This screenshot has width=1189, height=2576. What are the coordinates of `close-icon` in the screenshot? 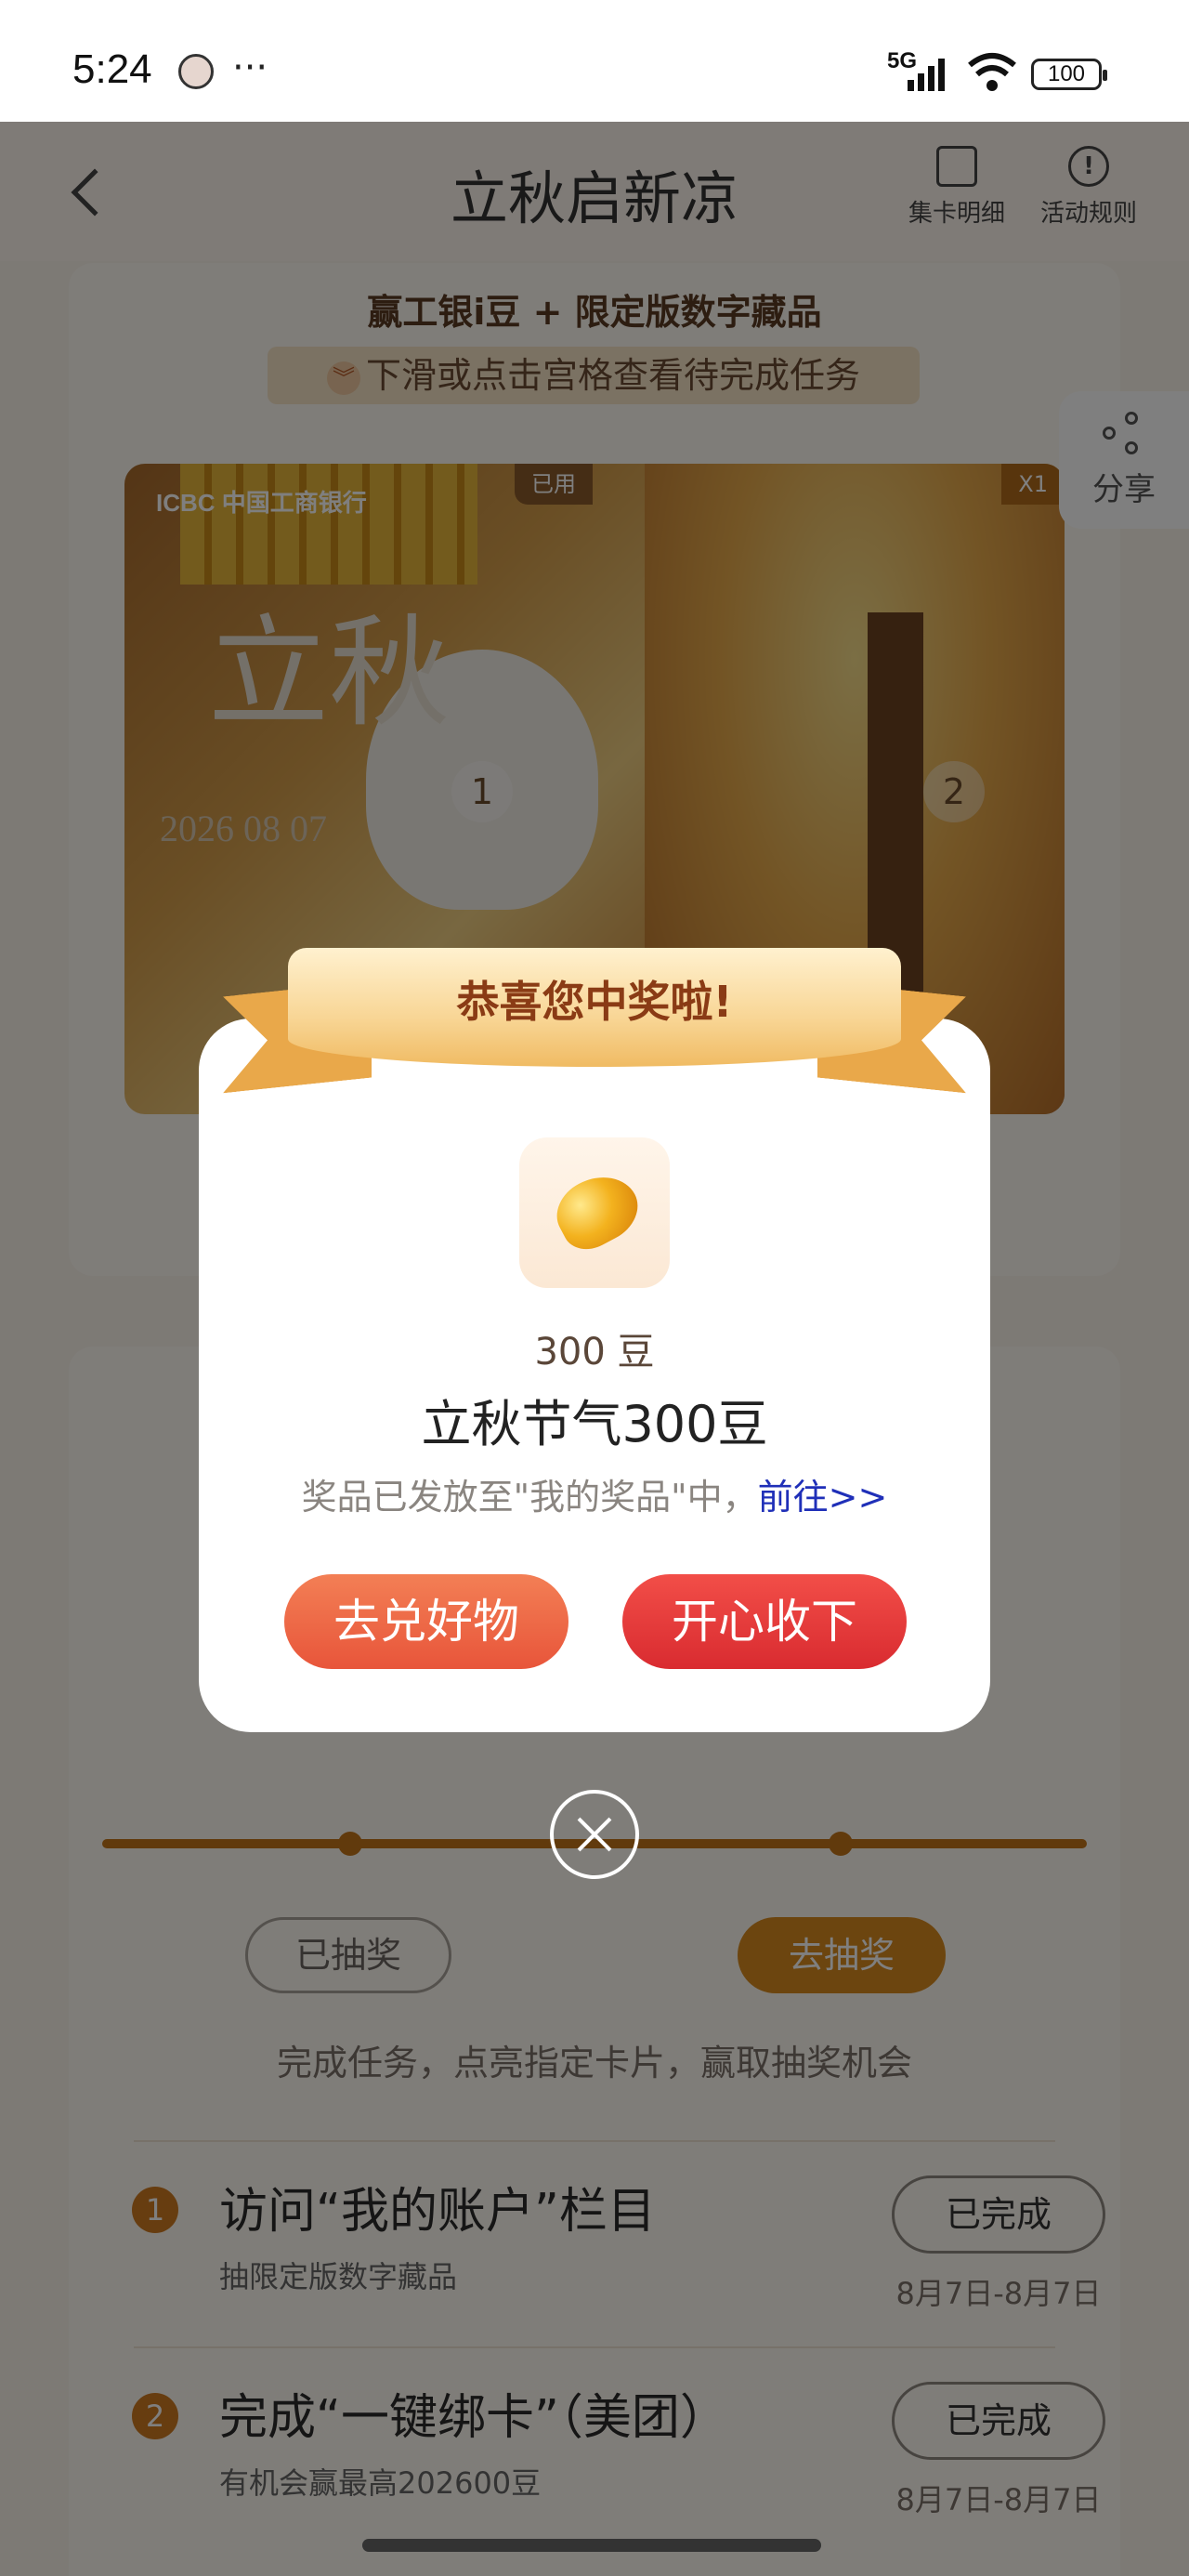 It's located at (594, 1834).